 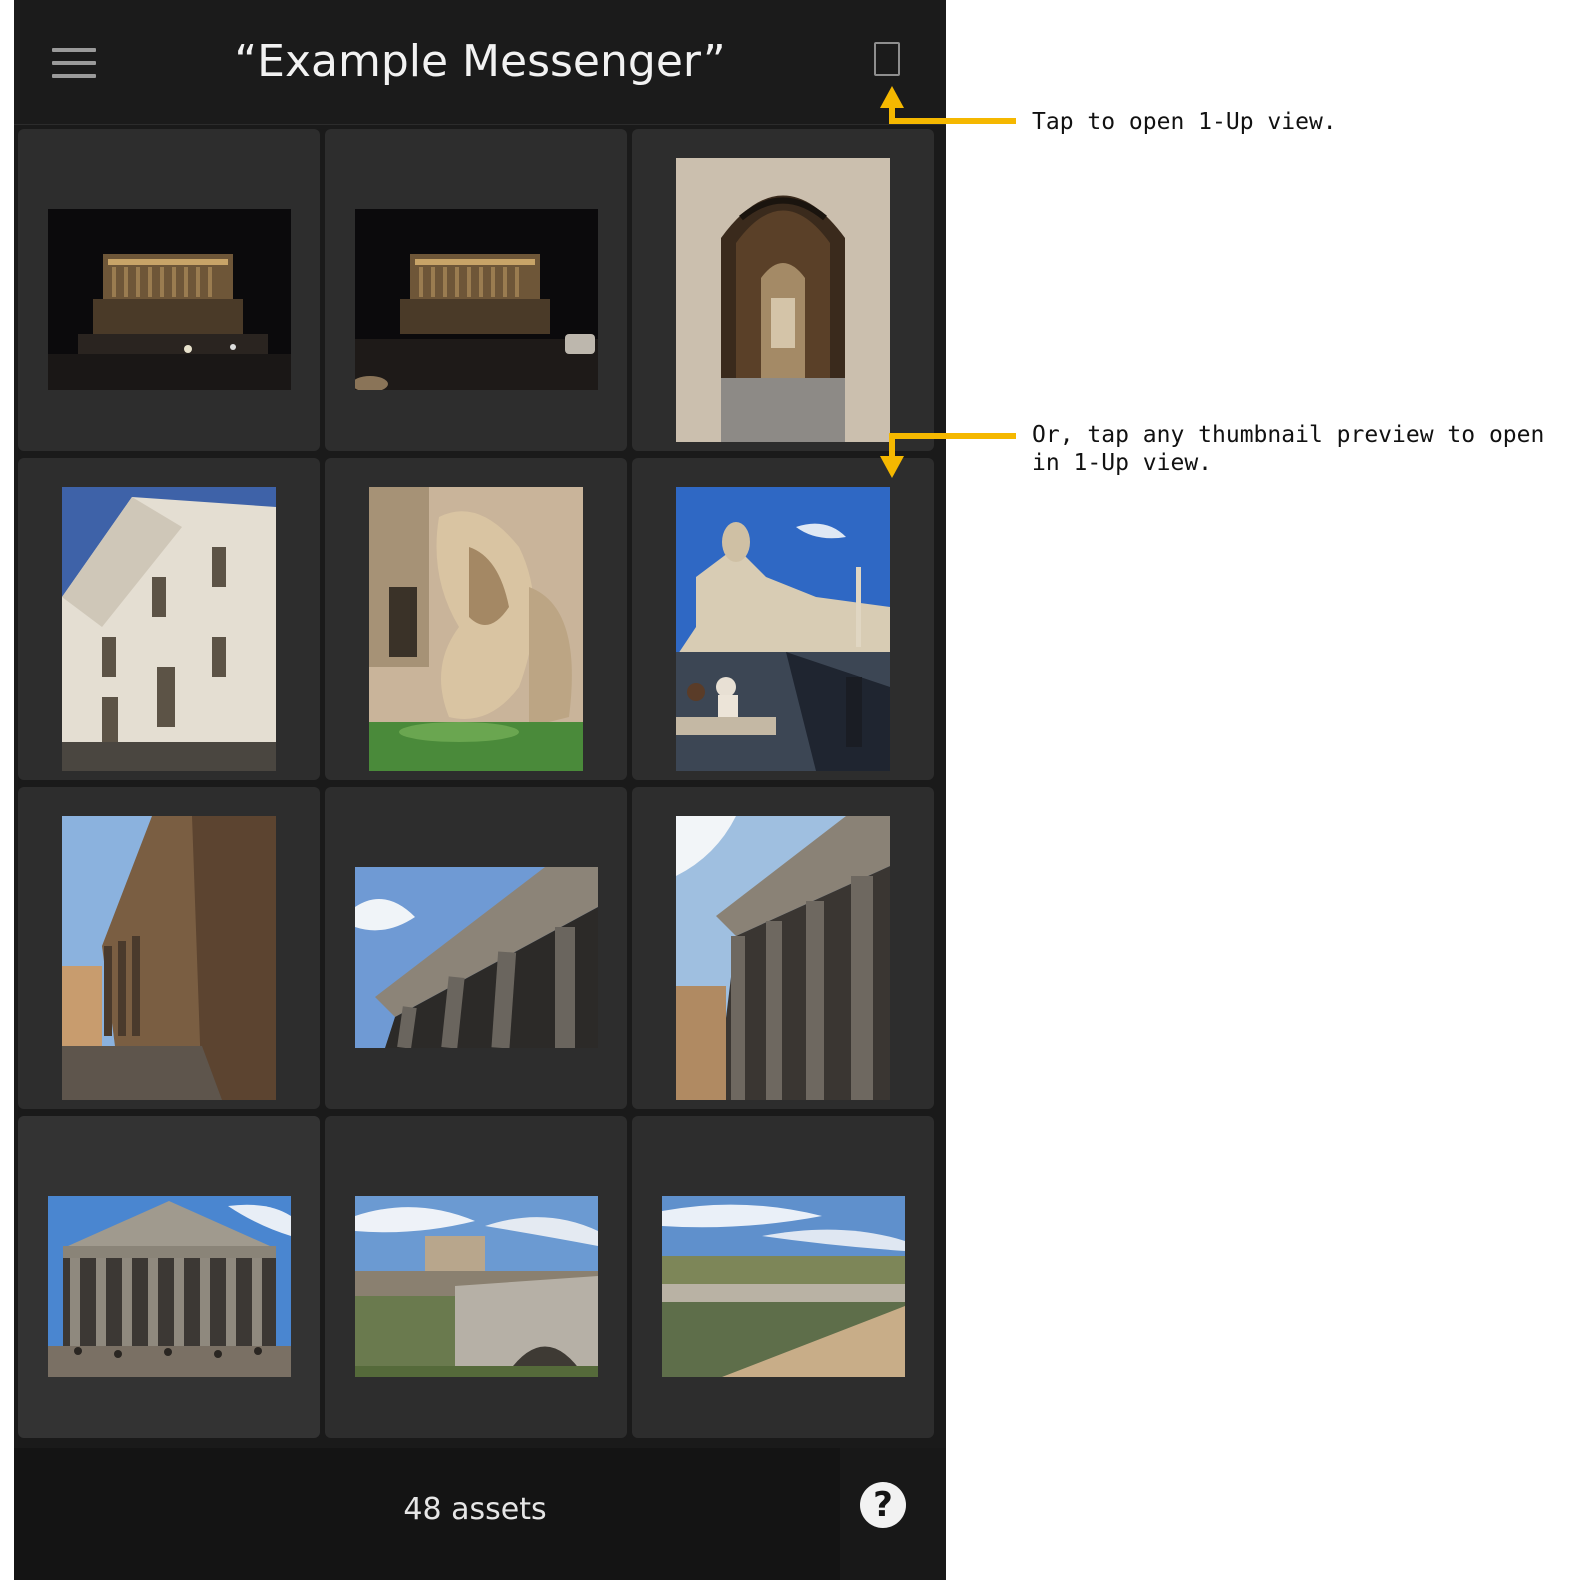 What do you see at coordinates (883, 1505) in the screenshot?
I see `help-icon: ?` at bounding box center [883, 1505].